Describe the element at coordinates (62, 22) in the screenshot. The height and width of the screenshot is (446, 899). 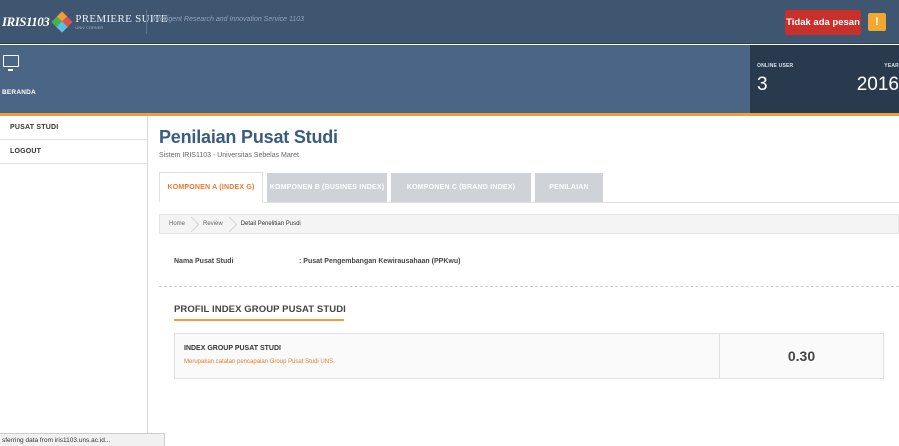
I see `logo-mark-icon` at that location.